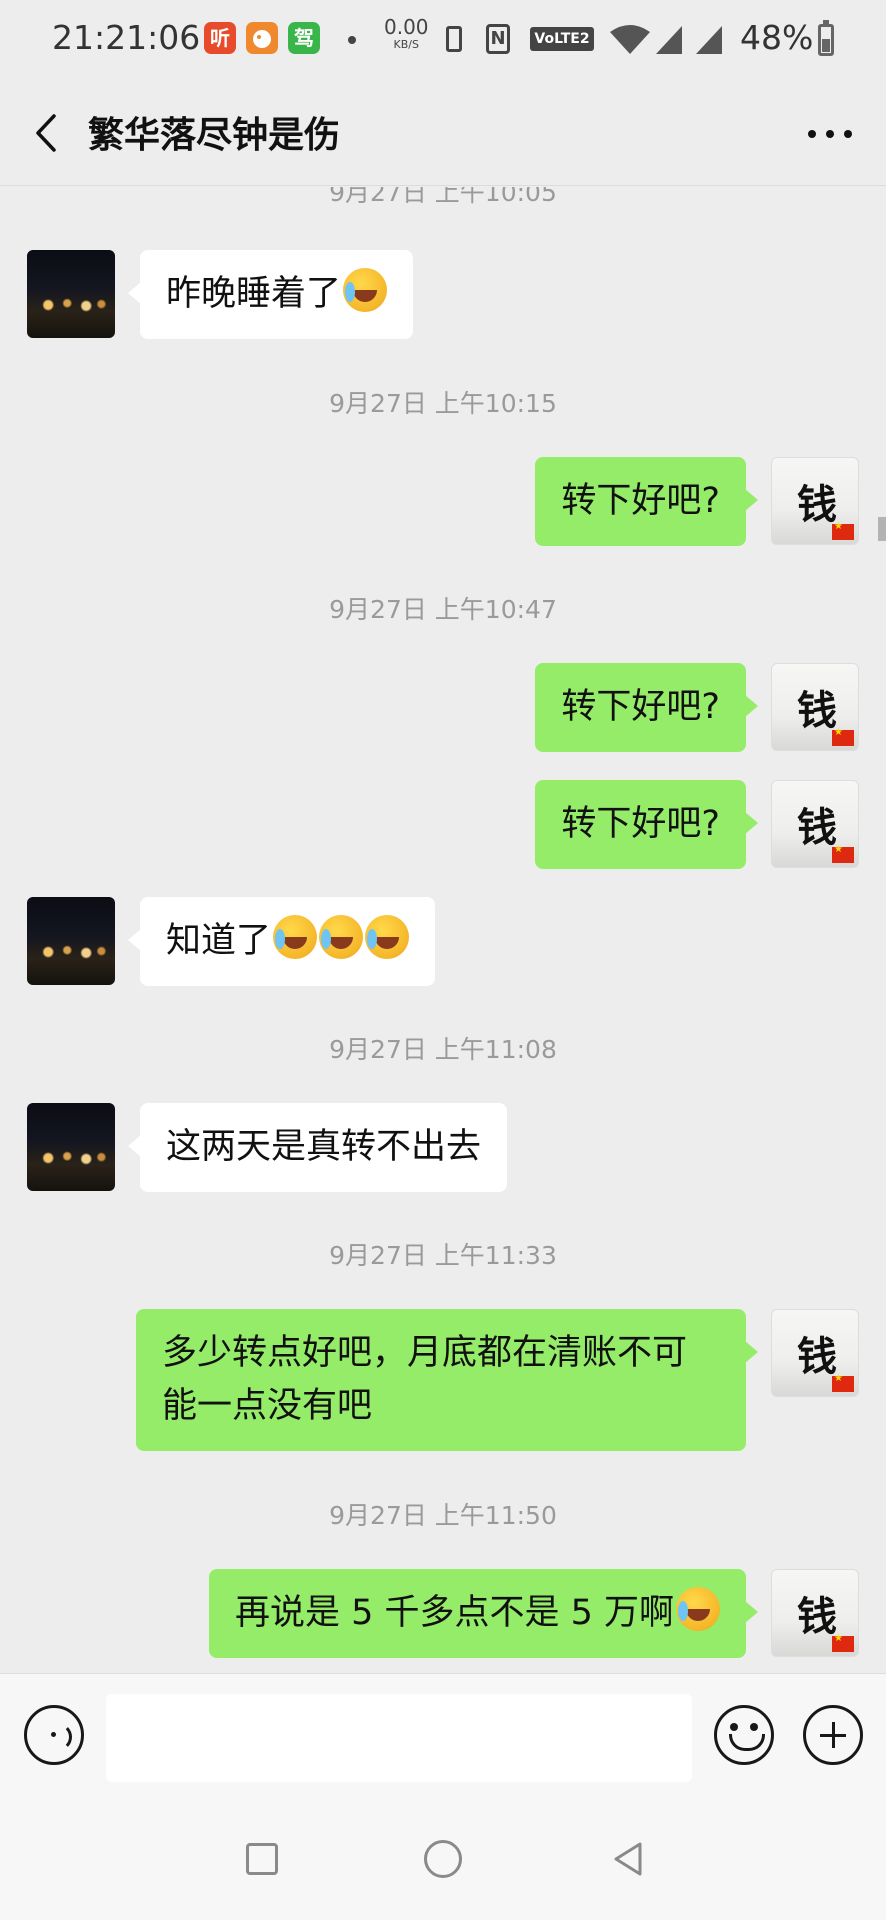  Describe the element at coordinates (46, 133) in the screenshot. I see `chevron-left-icon` at that location.